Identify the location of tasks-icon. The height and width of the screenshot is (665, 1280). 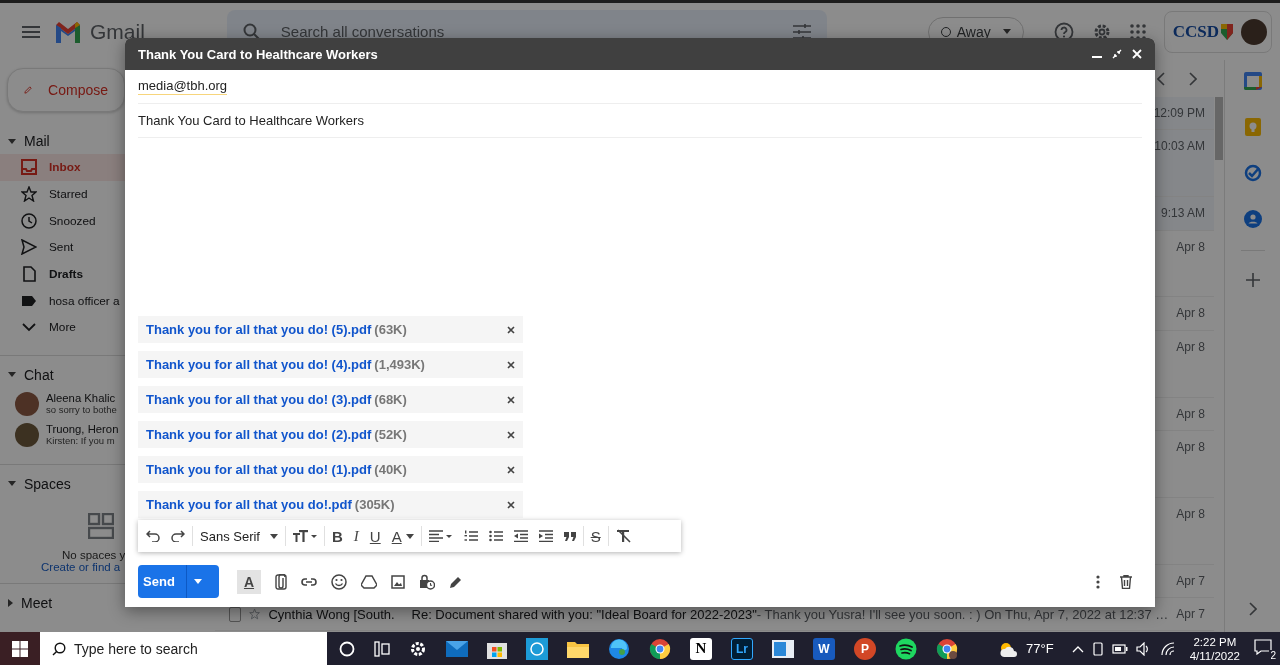
(1252, 173).